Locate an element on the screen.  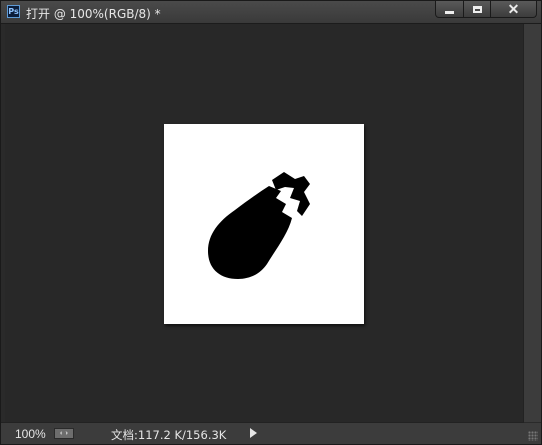
close-button: ✕ is located at coordinates (514, 9).